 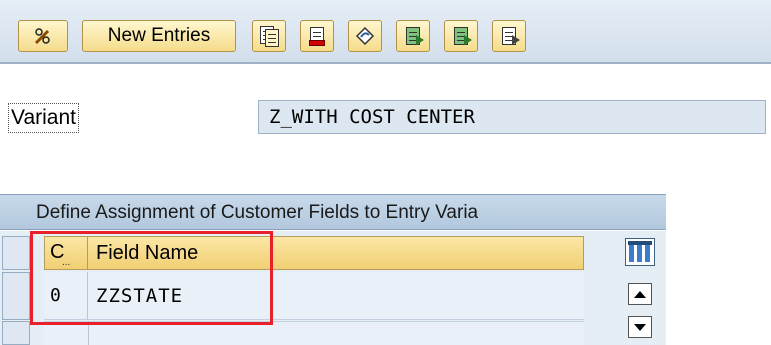 I want to click on deselect-all-button, so click(x=509, y=36).